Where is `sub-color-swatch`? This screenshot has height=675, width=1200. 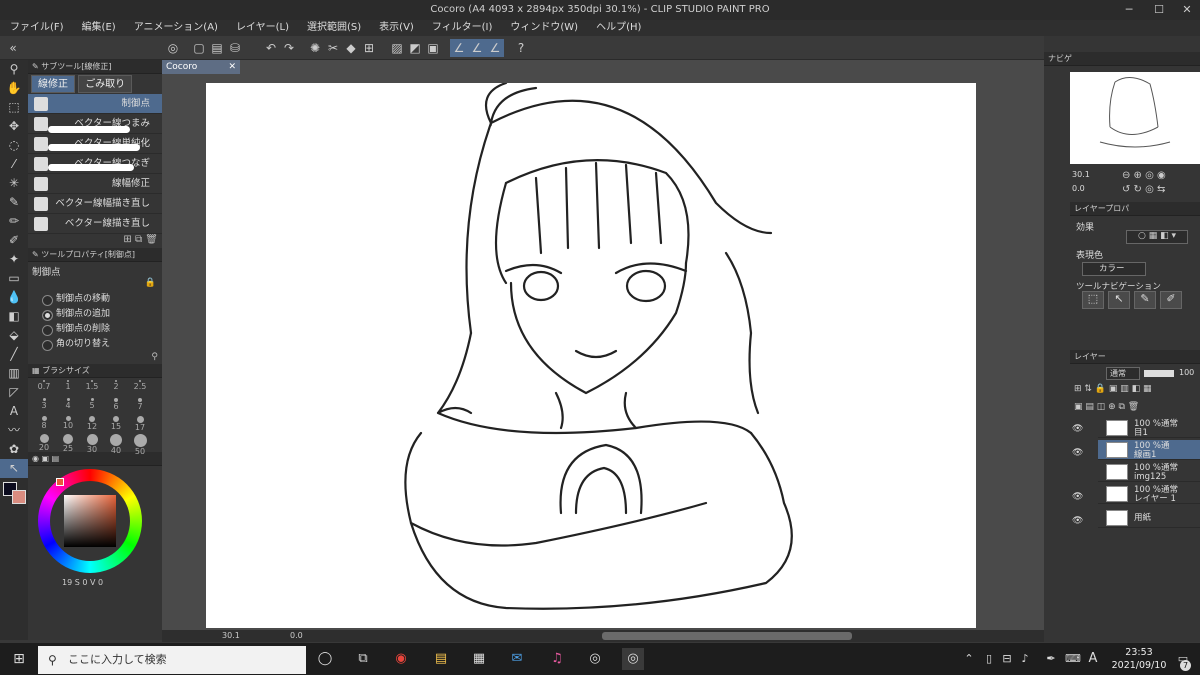 sub-color-swatch is located at coordinates (19, 497).